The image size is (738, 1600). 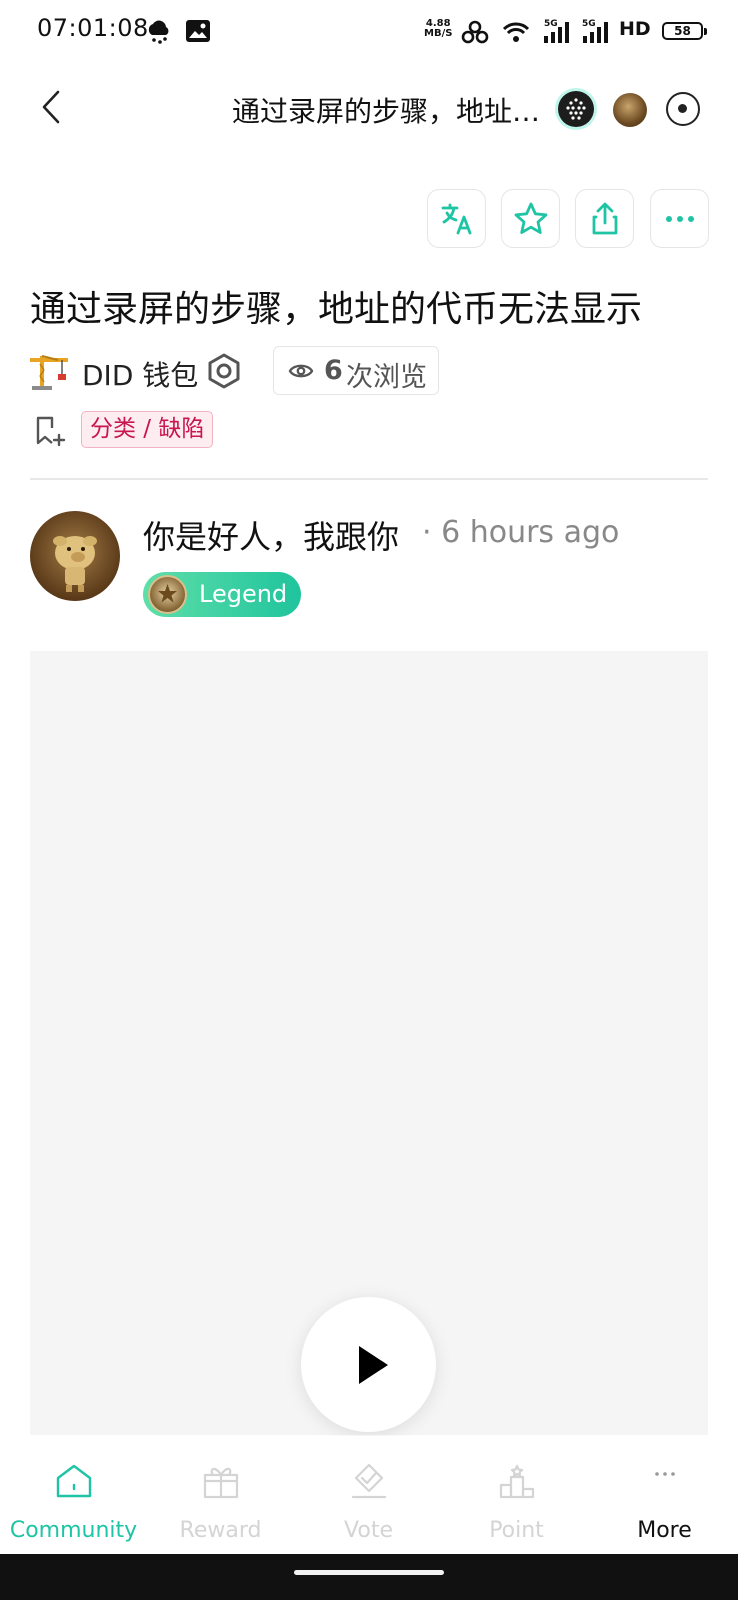 I want to click on hexagon-settings-icon, so click(x=224, y=371).